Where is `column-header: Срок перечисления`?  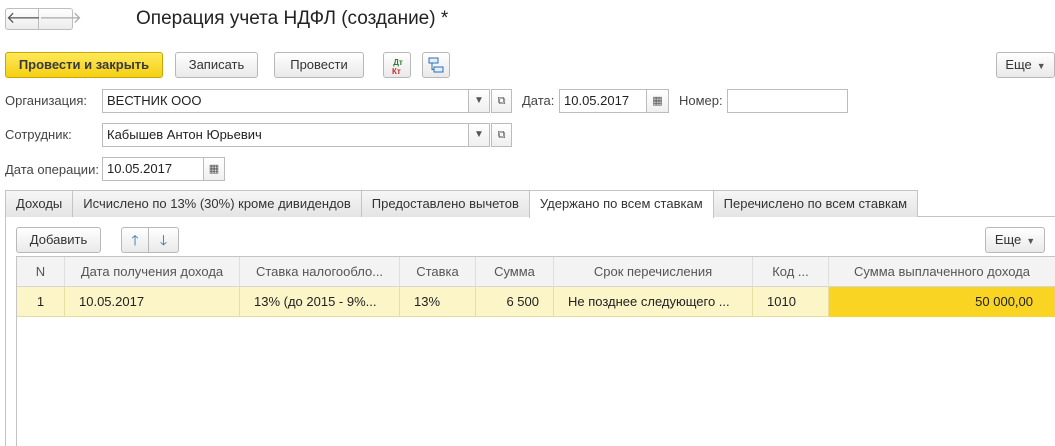 column-header: Срок перечисления is located at coordinates (653, 272).